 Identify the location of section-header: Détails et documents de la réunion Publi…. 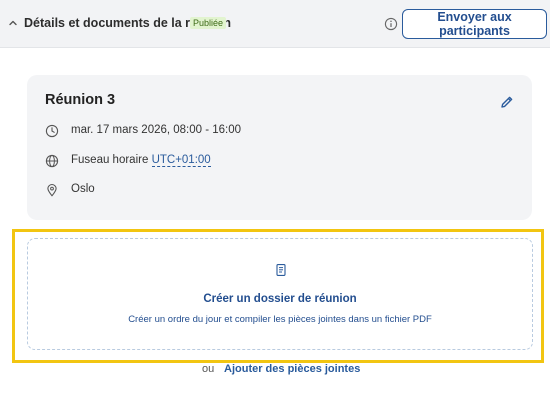
(275, 24).